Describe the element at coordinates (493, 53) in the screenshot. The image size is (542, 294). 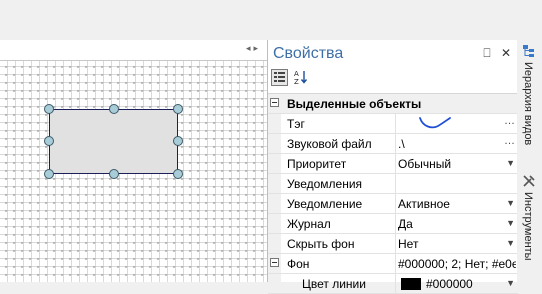
I see `panel-window-buttons: ⎕ ✕` at that location.